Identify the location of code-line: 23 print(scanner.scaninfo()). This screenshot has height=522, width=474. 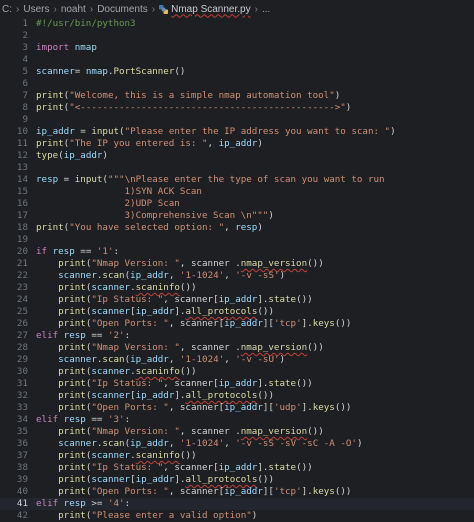
(237, 288).